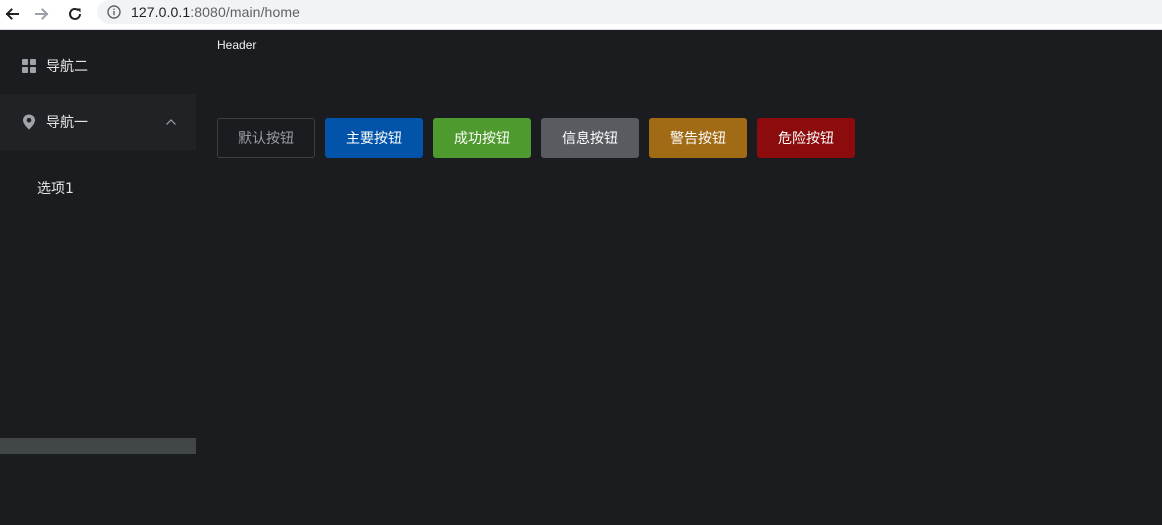 This screenshot has height=525, width=1162. What do you see at coordinates (67, 123) in the screenshot?
I see `sidebar-item-label: 导航一` at bounding box center [67, 123].